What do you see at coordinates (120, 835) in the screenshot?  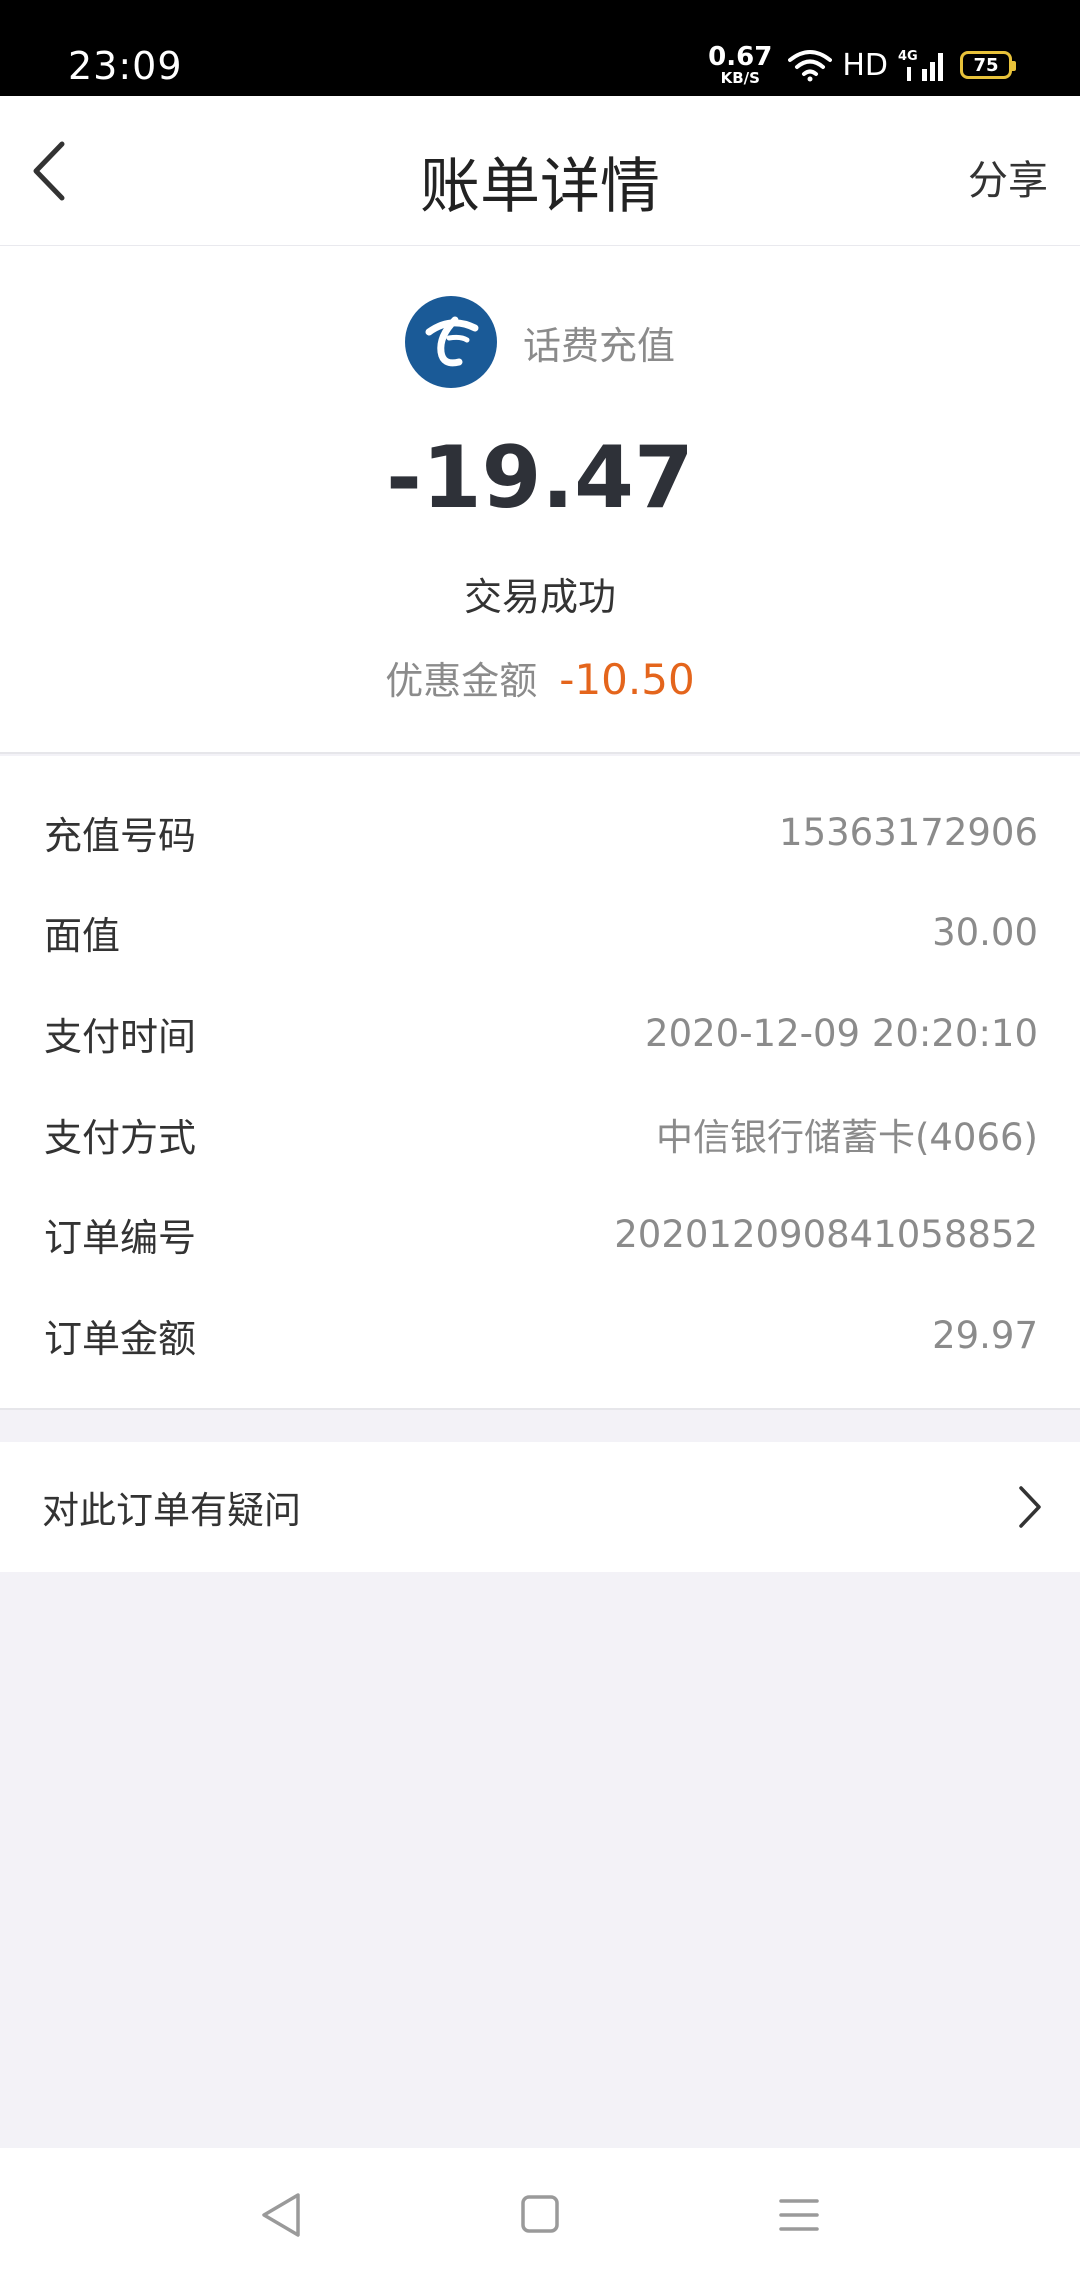 I see `detail-label: 充值号码` at bounding box center [120, 835].